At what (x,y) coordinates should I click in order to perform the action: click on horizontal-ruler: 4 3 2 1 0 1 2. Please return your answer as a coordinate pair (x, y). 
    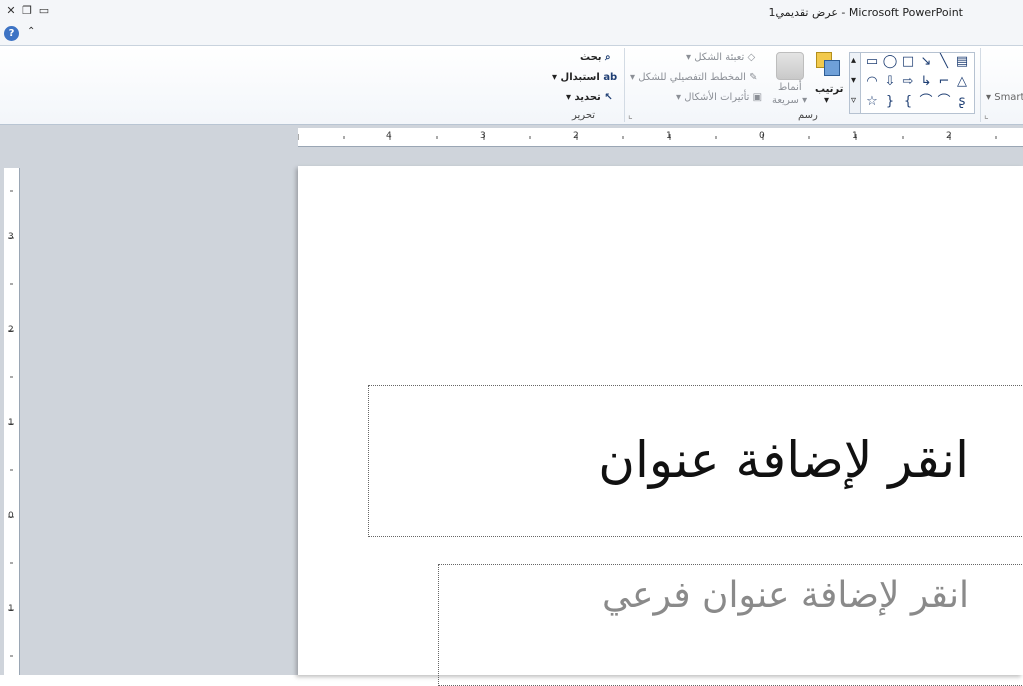
    Looking at the image, I should click on (660, 137).